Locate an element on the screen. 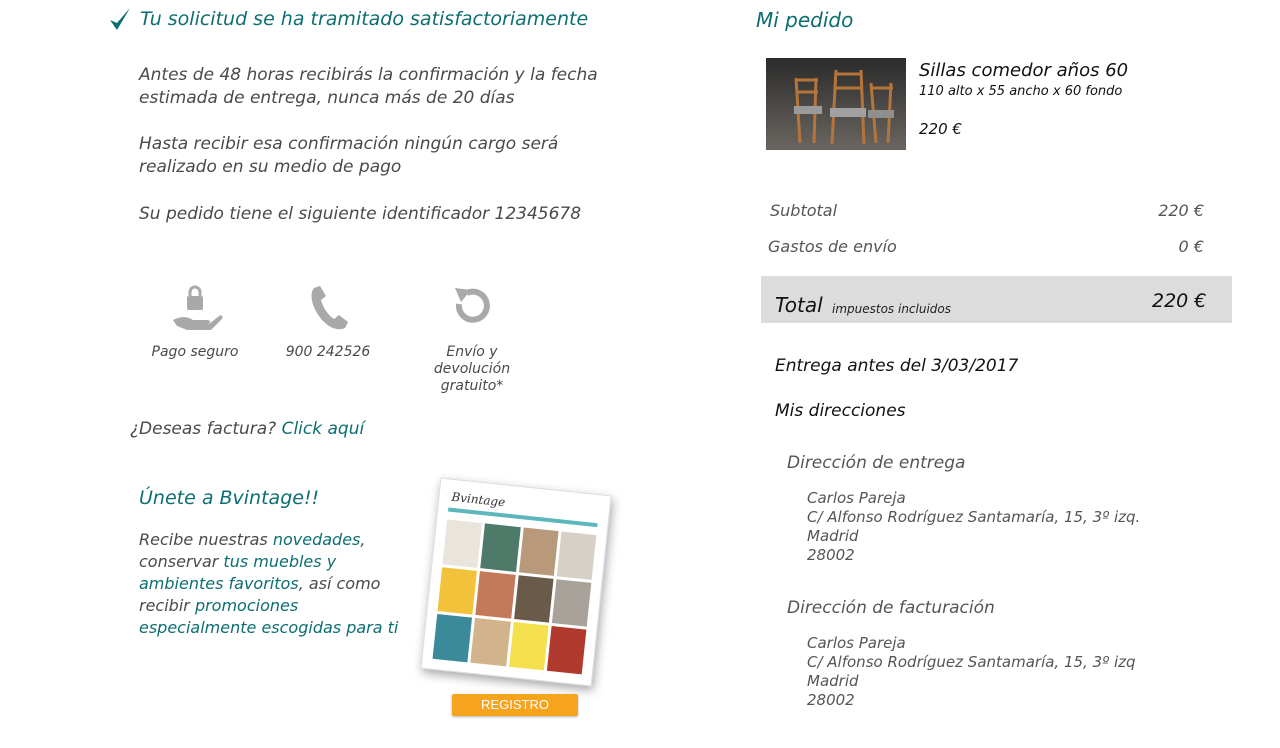 The image size is (1280, 748). total-tax-note: impuestos incluidos is located at coordinates (892, 309).